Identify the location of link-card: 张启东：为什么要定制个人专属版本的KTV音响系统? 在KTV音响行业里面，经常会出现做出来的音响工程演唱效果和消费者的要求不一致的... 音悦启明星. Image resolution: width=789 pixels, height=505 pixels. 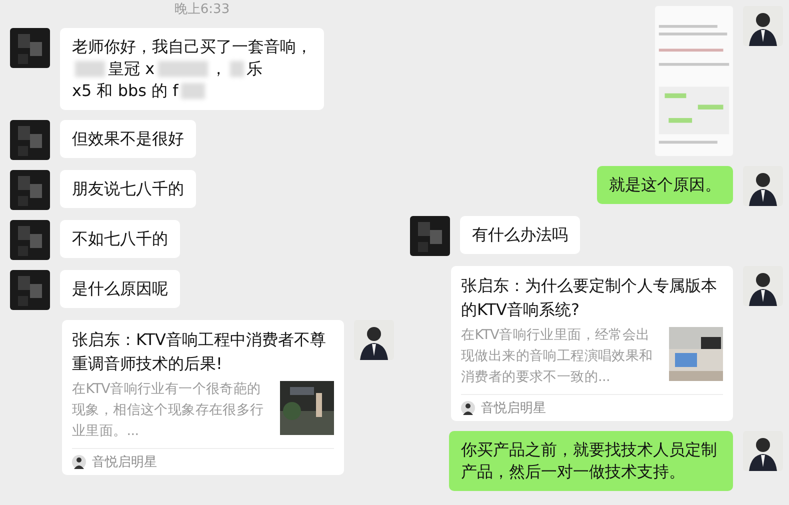
(592, 343).